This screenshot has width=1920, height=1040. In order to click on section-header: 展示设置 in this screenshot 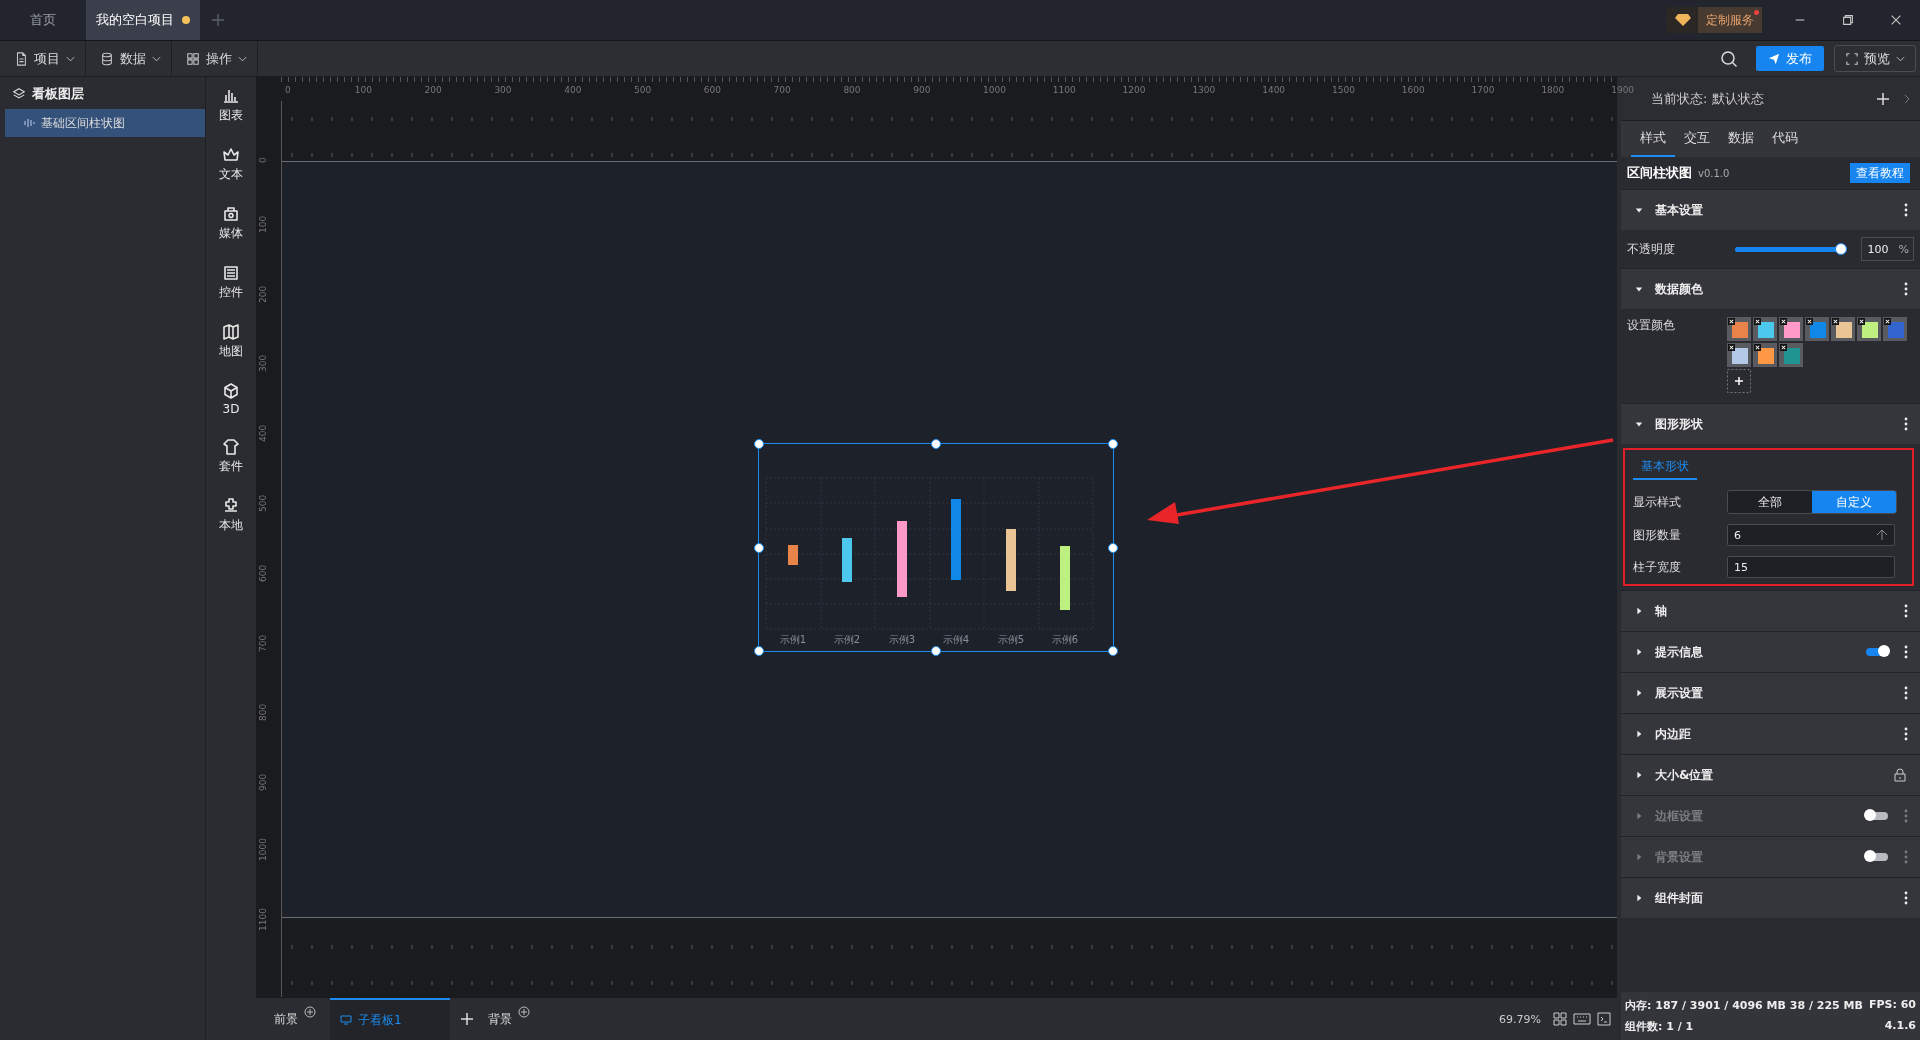, I will do `click(1770, 693)`.